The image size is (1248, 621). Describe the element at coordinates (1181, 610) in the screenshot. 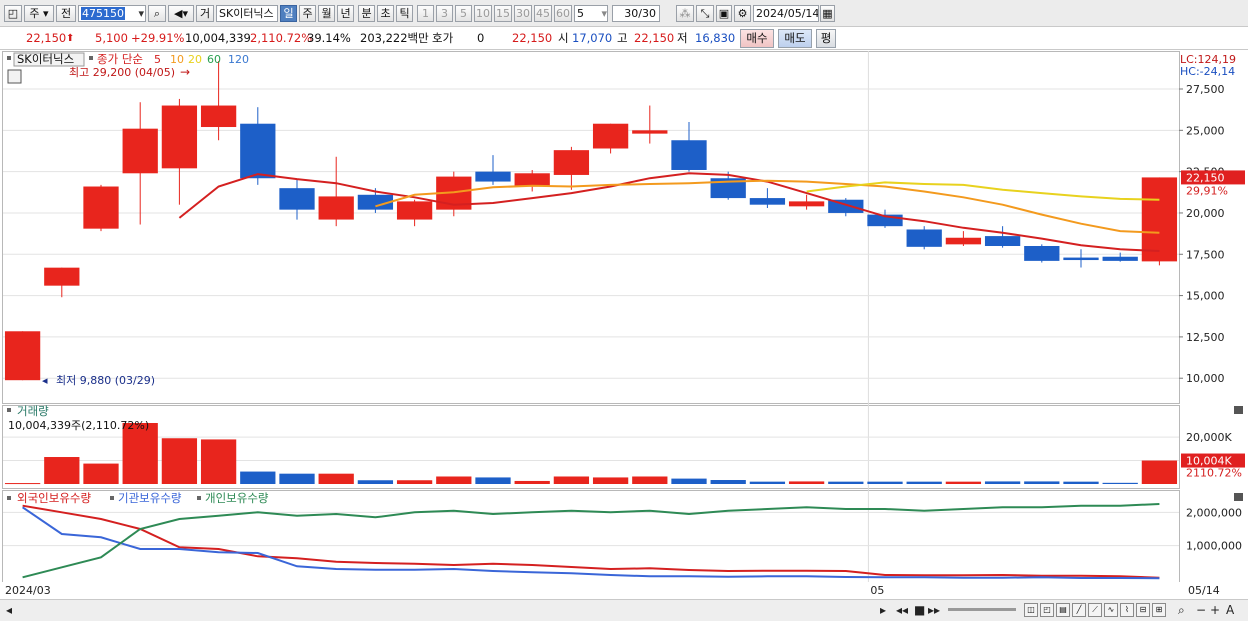

I see `zoom-search-icon: ⌕` at that location.